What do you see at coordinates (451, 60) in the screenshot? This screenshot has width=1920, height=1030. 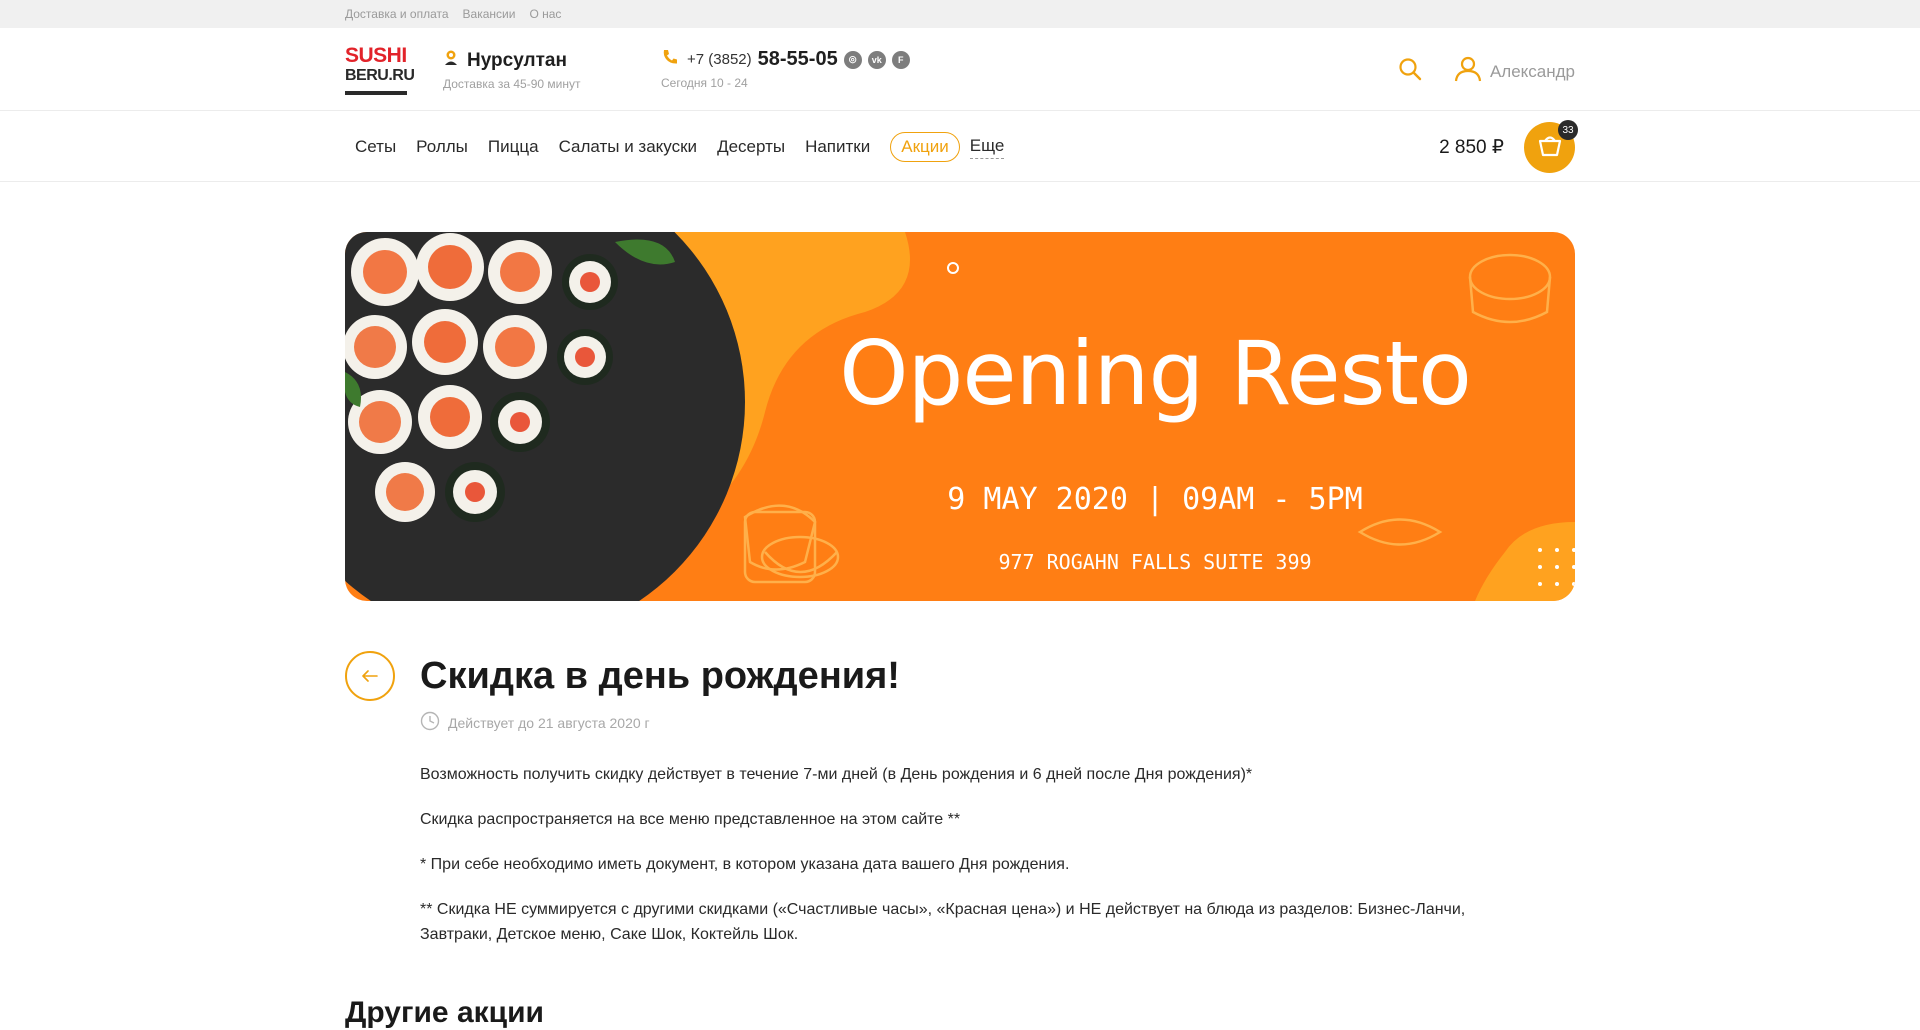 I see `location-pin-icon` at bounding box center [451, 60].